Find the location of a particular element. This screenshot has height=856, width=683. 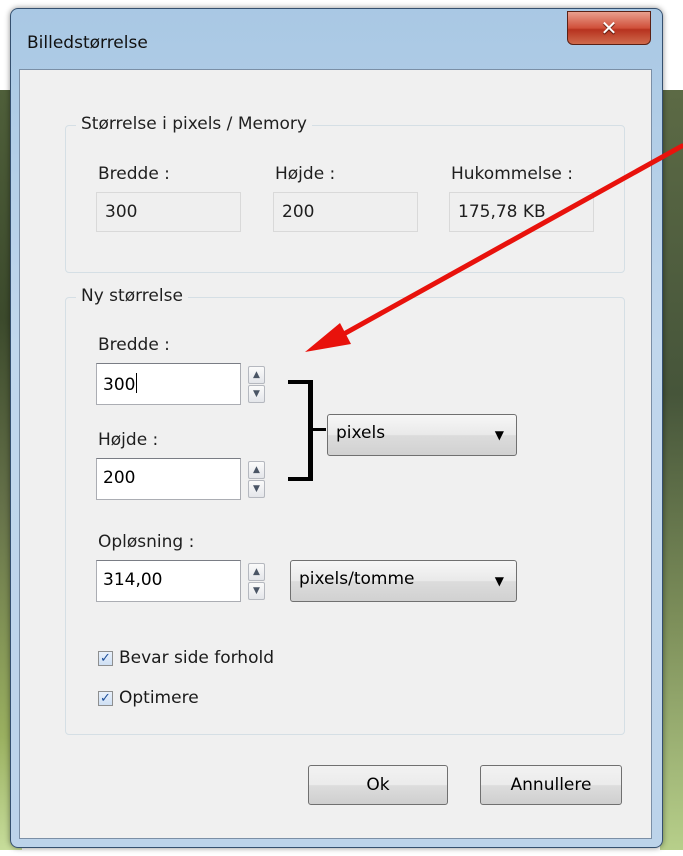

annotation-arrow-shaft is located at coordinates (506, 243).